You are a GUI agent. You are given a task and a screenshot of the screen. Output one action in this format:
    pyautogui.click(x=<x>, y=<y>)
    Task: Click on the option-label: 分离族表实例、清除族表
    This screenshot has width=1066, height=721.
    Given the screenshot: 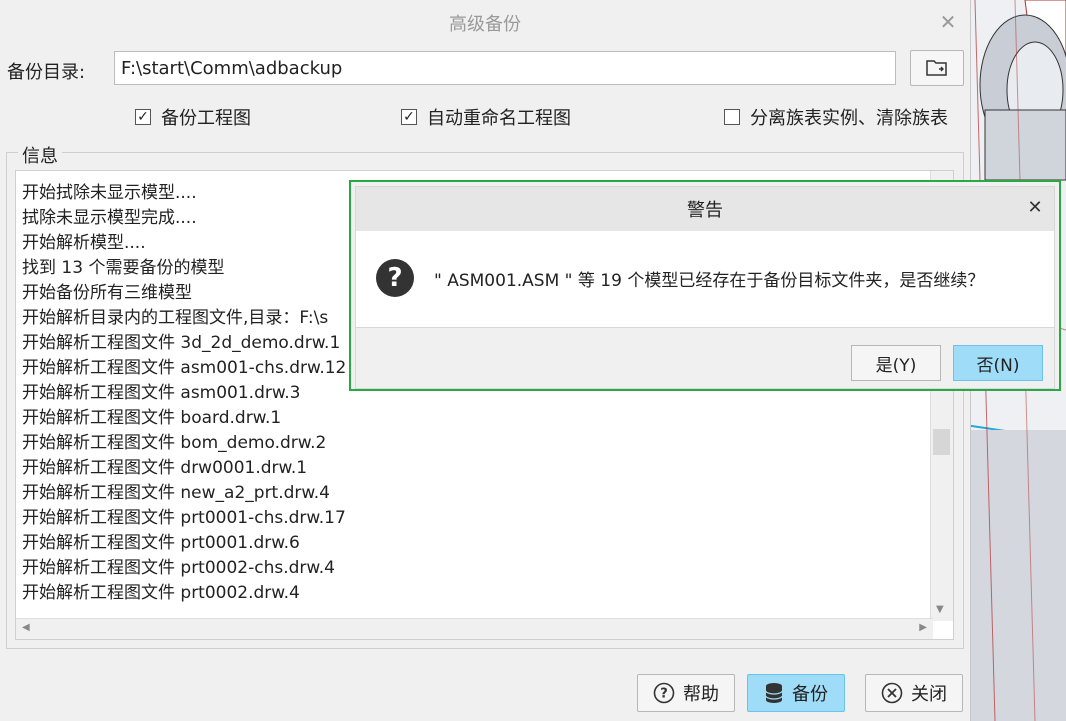 What is the action you would take?
    pyautogui.click(x=849, y=118)
    